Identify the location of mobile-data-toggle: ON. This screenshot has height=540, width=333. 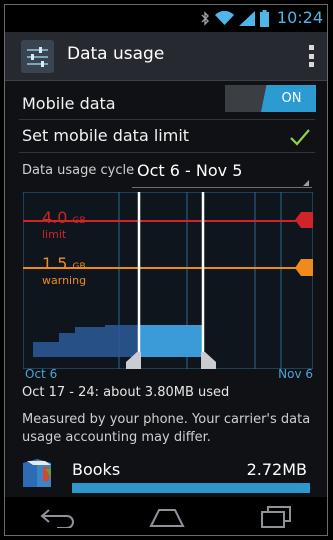
(270, 98).